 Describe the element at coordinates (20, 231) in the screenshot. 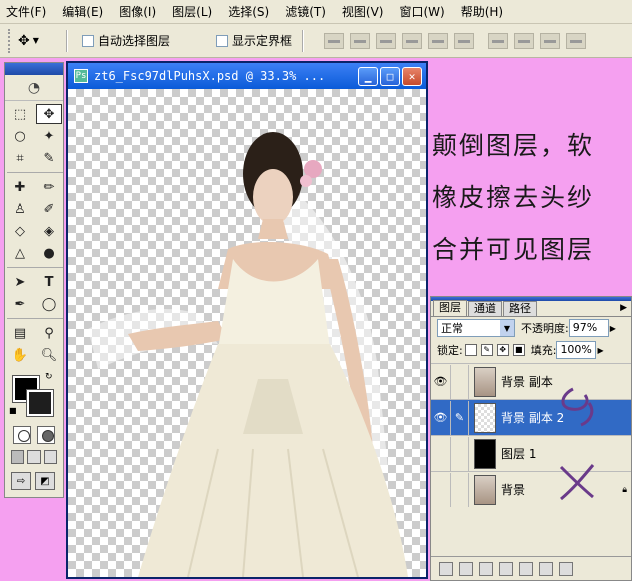

I see `eraser-tool-icon: ◇` at that location.